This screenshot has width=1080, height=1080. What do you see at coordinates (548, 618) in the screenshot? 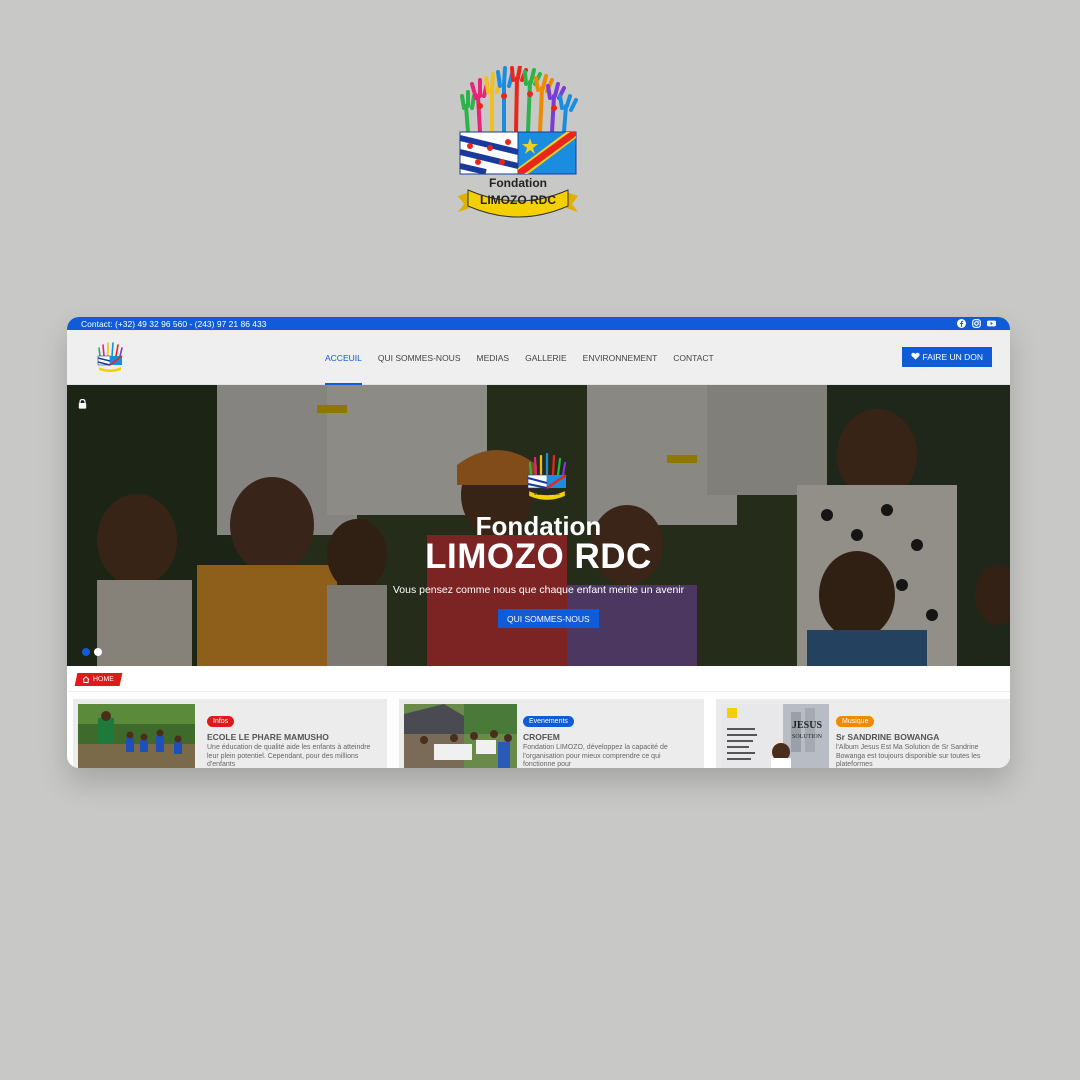
I see `hero-cta-button: QUI SOMMES-NOUS` at bounding box center [548, 618].